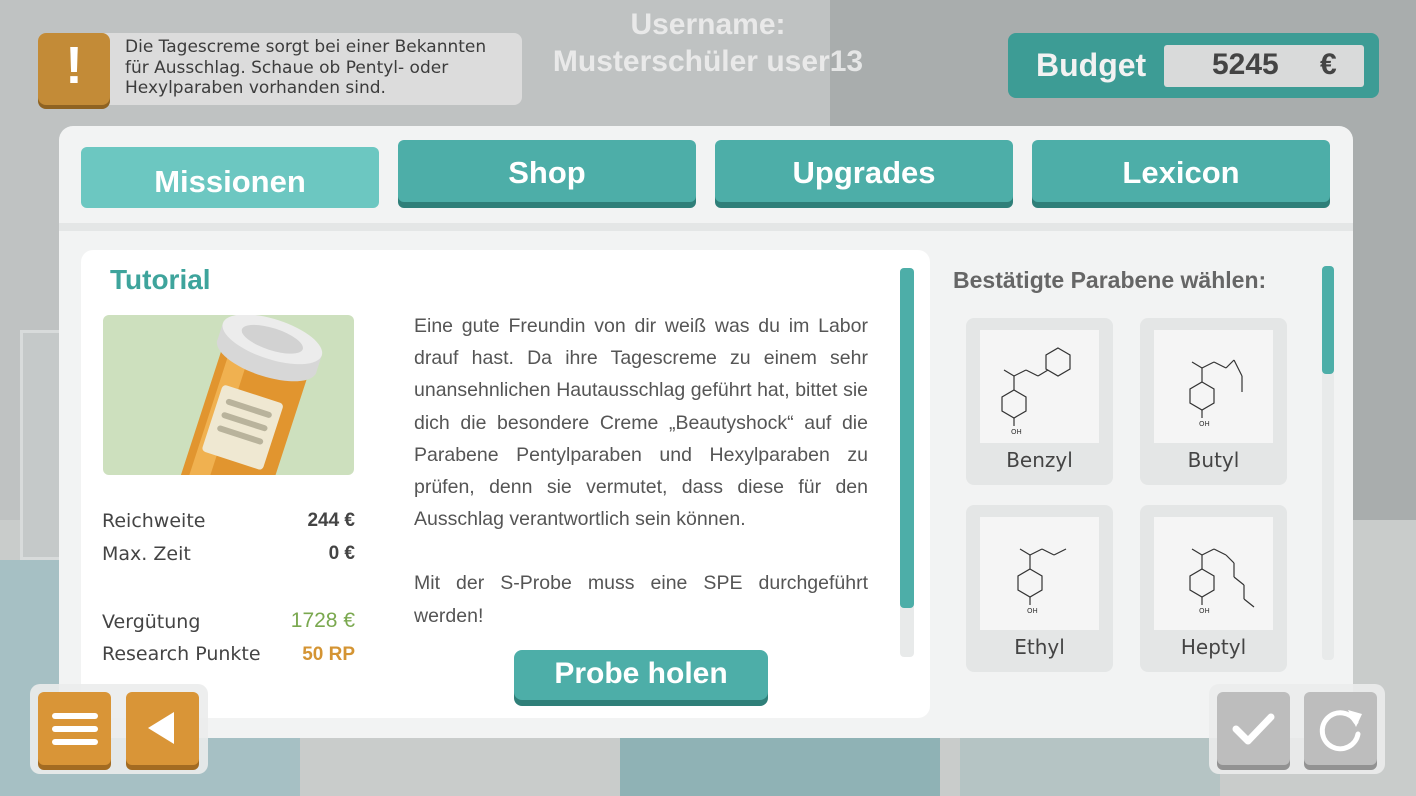 The height and width of the screenshot is (796, 1416). I want to click on budget-value: 5245, so click(1245, 64).